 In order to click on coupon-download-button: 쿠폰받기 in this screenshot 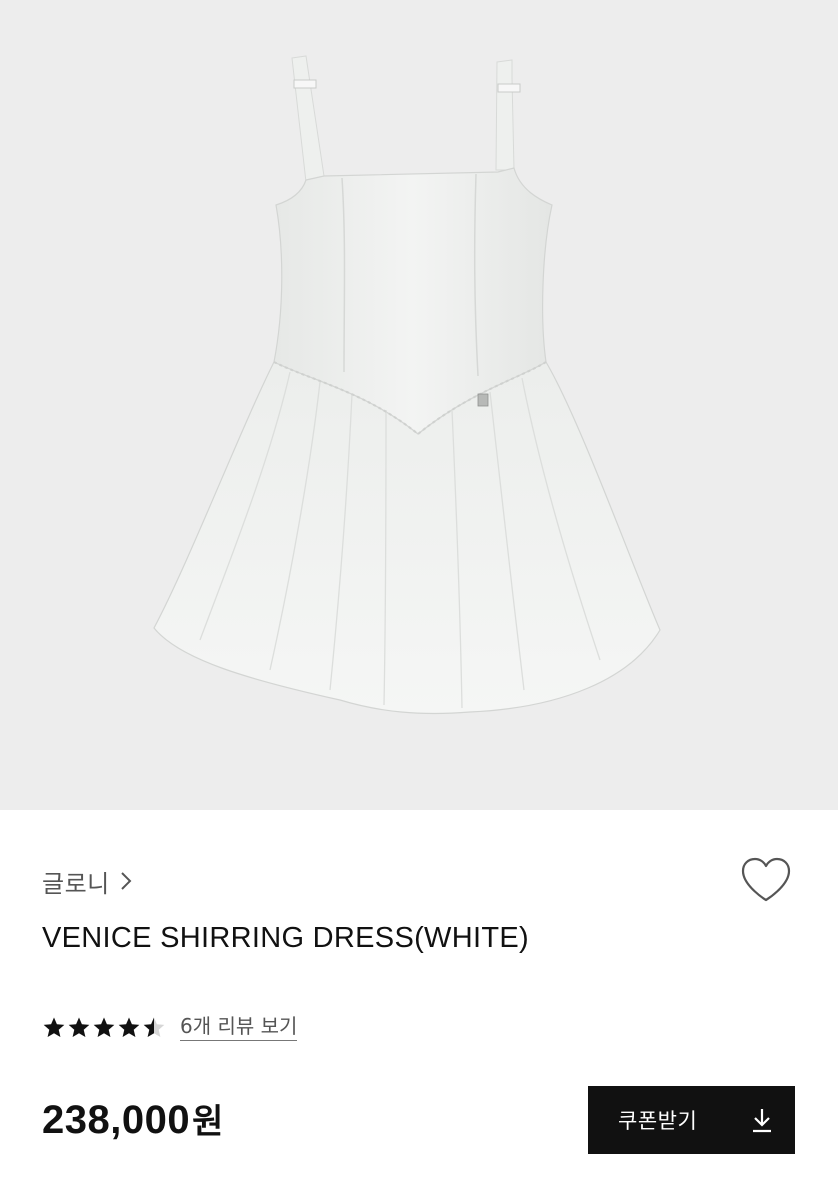, I will do `click(691, 1120)`.